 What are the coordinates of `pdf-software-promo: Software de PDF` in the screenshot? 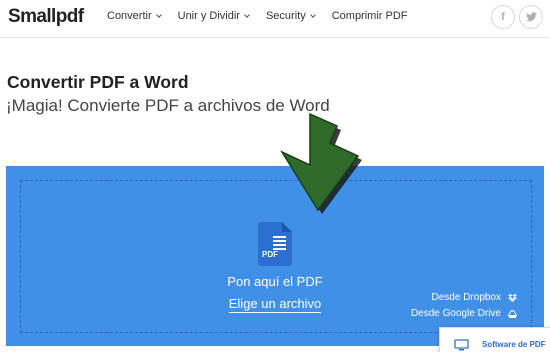 It's located at (494, 339).